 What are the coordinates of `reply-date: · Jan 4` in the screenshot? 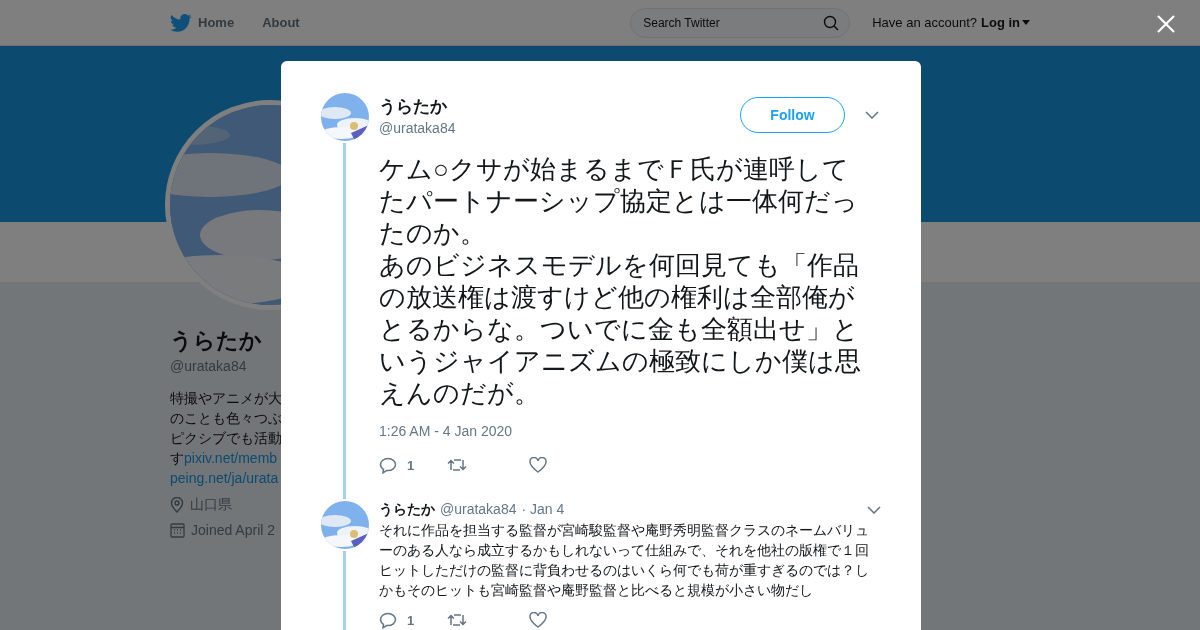 It's located at (543, 509).